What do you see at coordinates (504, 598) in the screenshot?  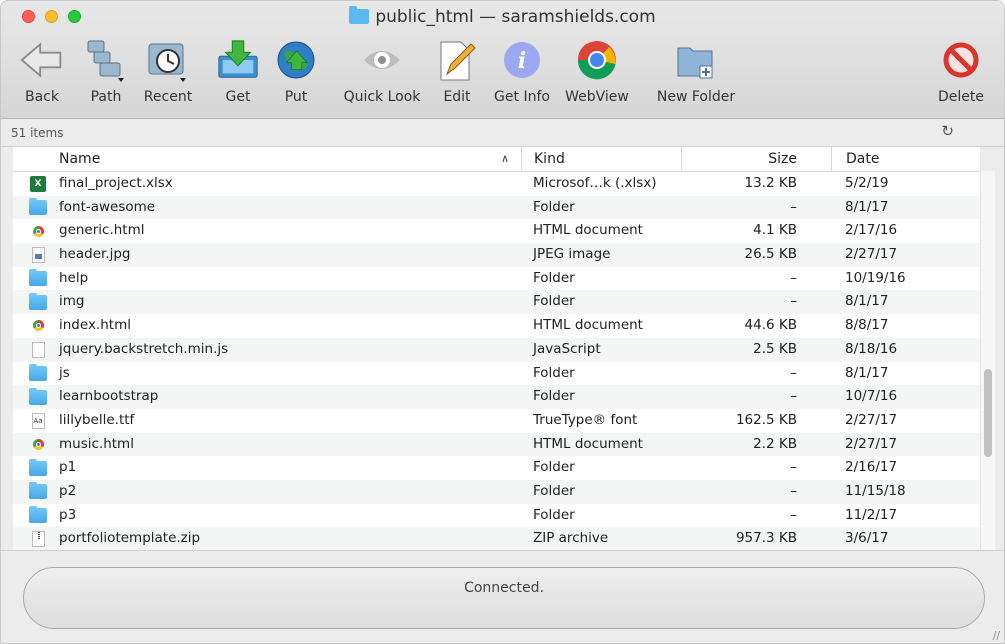 I see `connection-status: Connected.` at bounding box center [504, 598].